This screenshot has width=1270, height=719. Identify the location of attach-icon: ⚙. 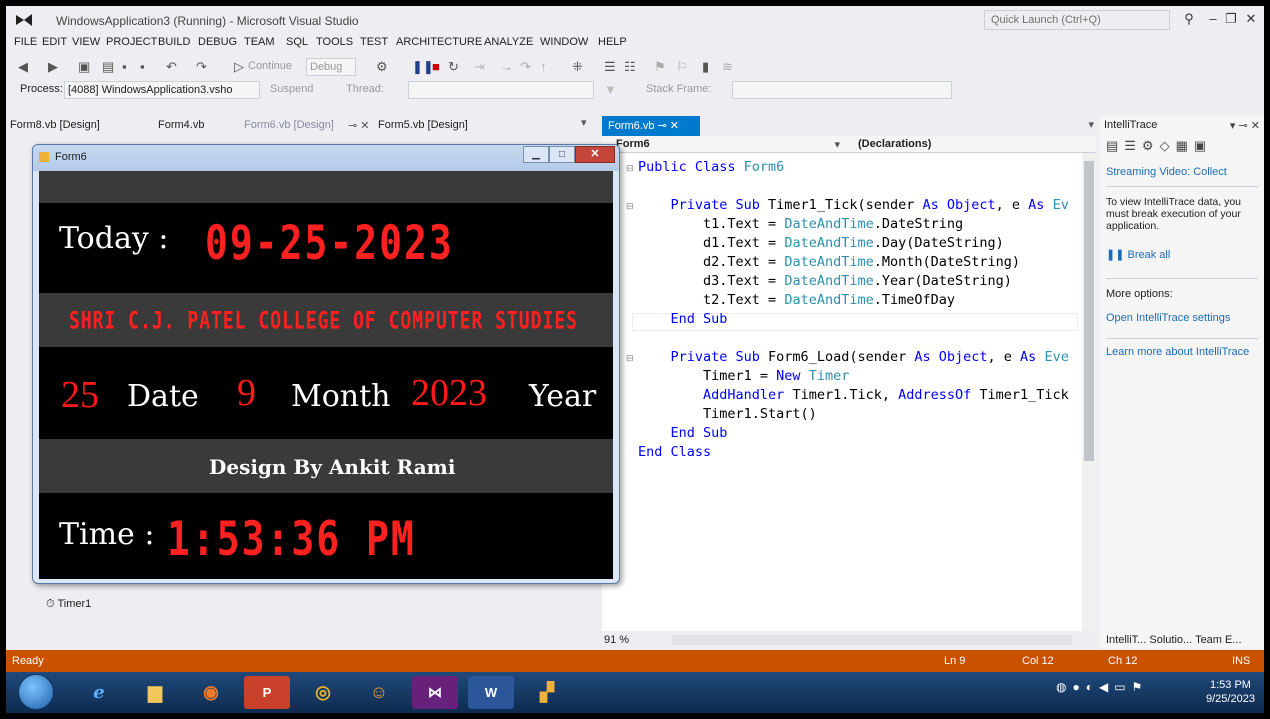
(382, 67).